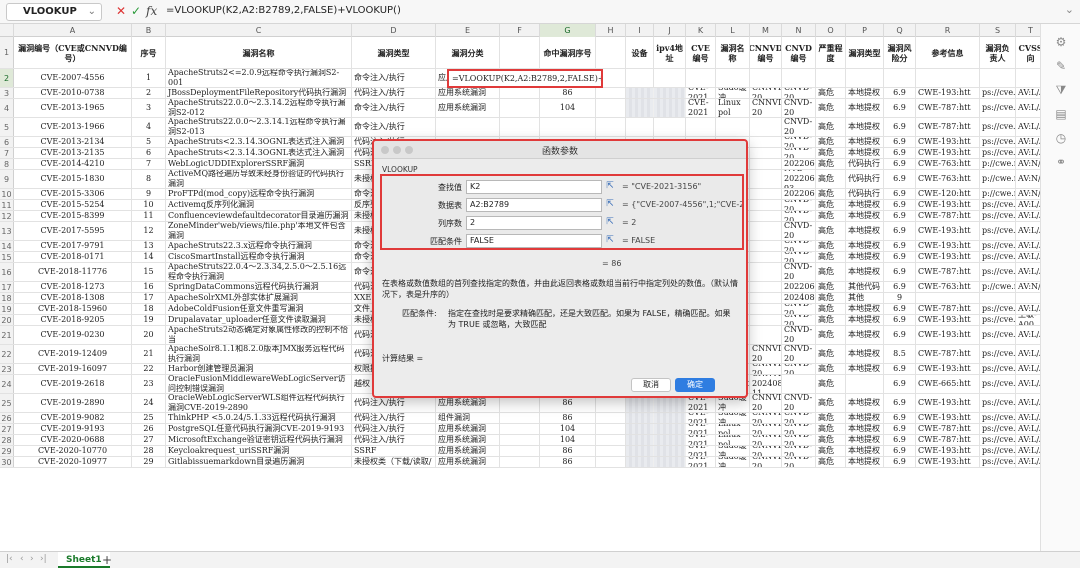  Describe the element at coordinates (799, 52) in the screenshot. I see `header-cell-n: CNVD编号` at that location.